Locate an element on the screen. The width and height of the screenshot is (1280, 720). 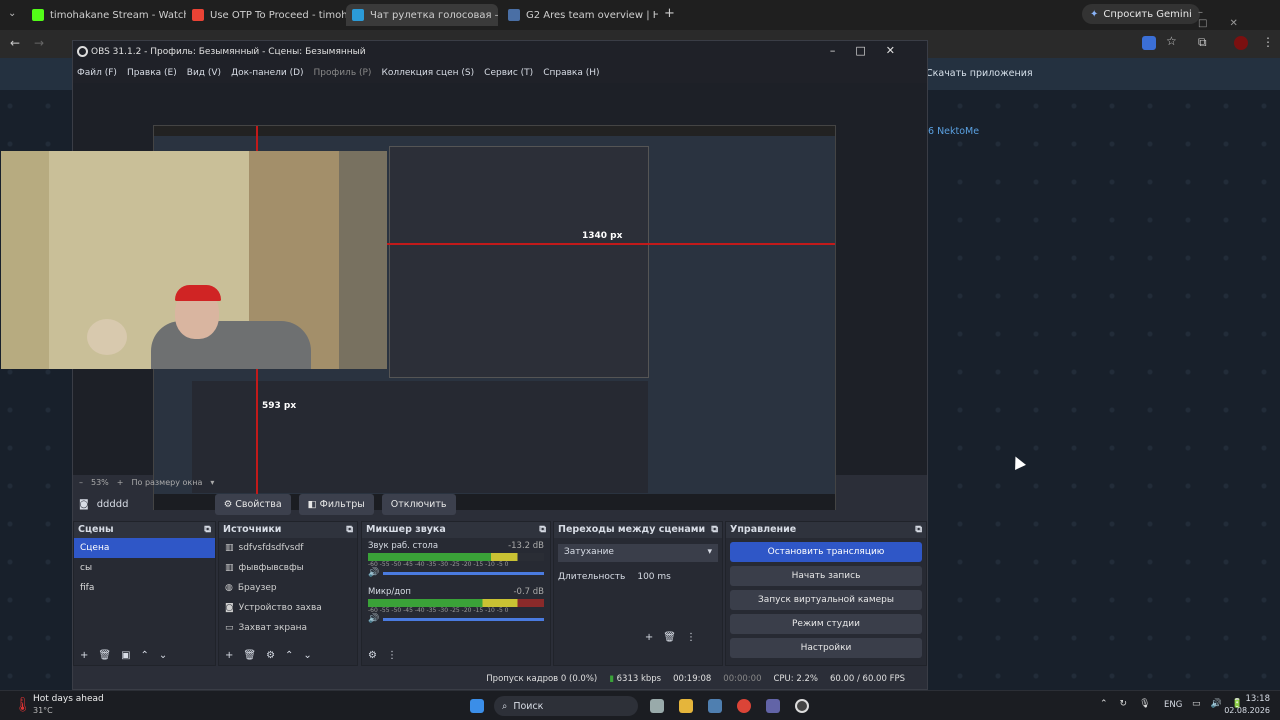
dock-title: Сцены is located at coordinates (96, 529).